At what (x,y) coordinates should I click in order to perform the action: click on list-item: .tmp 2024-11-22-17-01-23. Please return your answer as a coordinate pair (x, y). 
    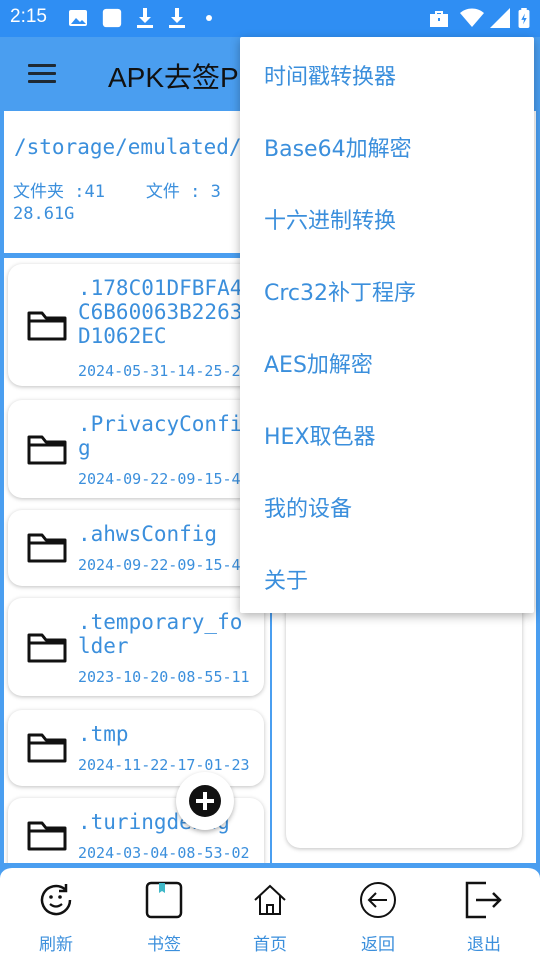
    Looking at the image, I should click on (136, 748).